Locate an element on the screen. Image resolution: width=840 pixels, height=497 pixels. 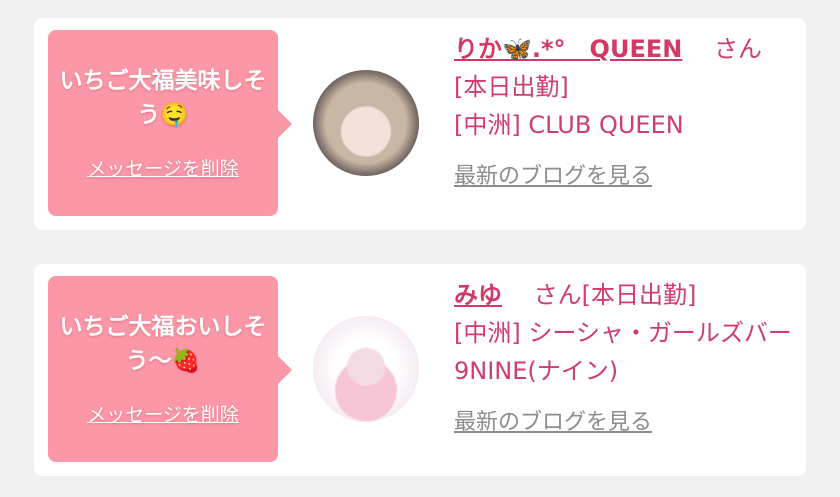
message-bubble: いちご大福おいしそう〜🍓 メッセージを削除 is located at coordinates (170, 369).